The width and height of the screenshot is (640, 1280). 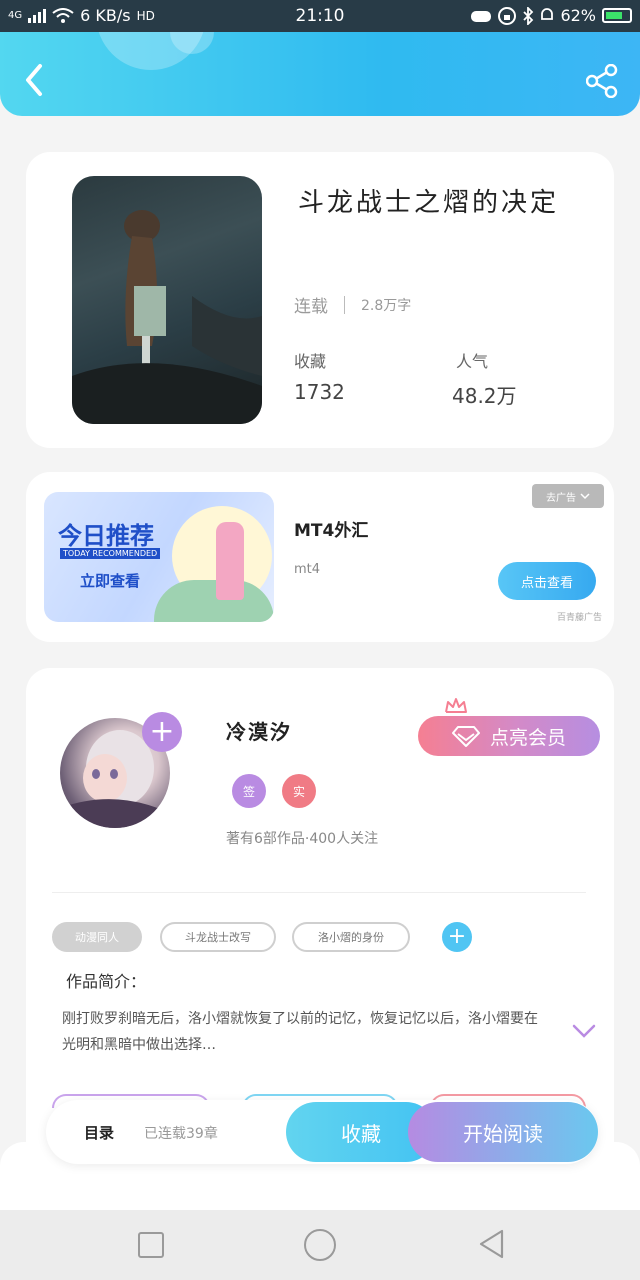 What do you see at coordinates (162, 732) in the screenshot?
I see `follow-button: +` at bounding box center [162, 732].